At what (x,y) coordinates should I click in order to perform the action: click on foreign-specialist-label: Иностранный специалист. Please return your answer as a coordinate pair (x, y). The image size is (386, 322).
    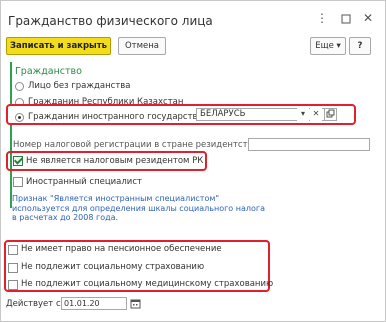
    Looking at the image, I should click on (84, 182).